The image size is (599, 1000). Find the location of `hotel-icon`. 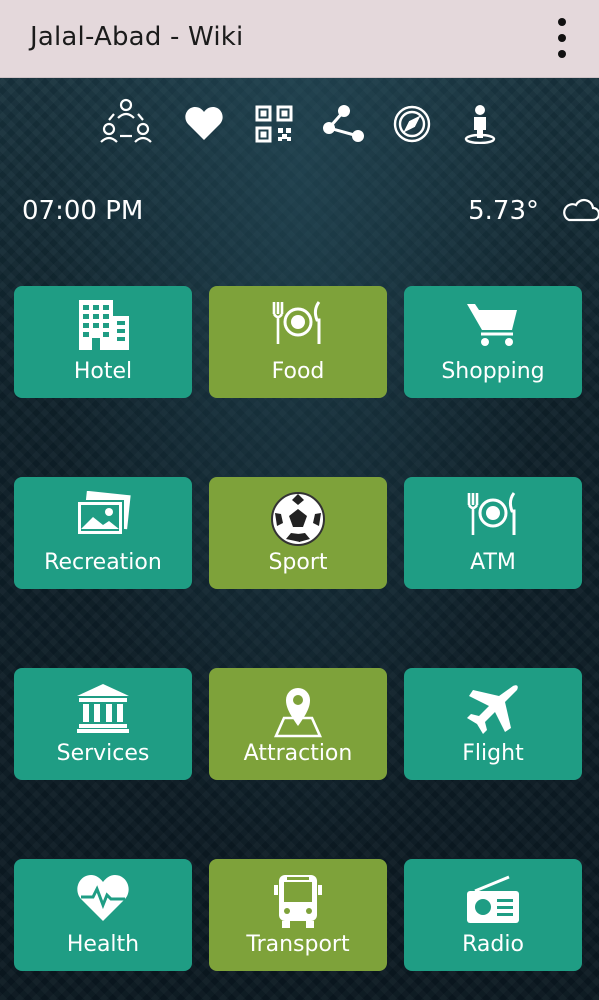

hotel-icon is located at coordinates (103, 328).